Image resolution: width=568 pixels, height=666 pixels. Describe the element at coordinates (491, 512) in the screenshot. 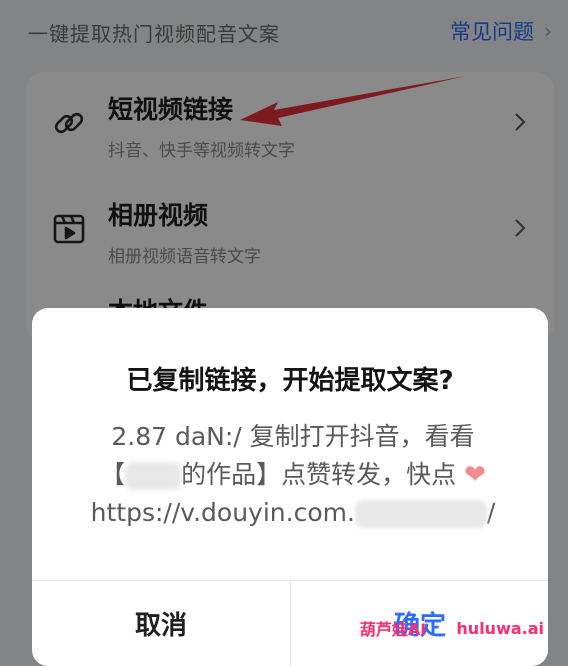

I see `url-suffix: /` at that location.